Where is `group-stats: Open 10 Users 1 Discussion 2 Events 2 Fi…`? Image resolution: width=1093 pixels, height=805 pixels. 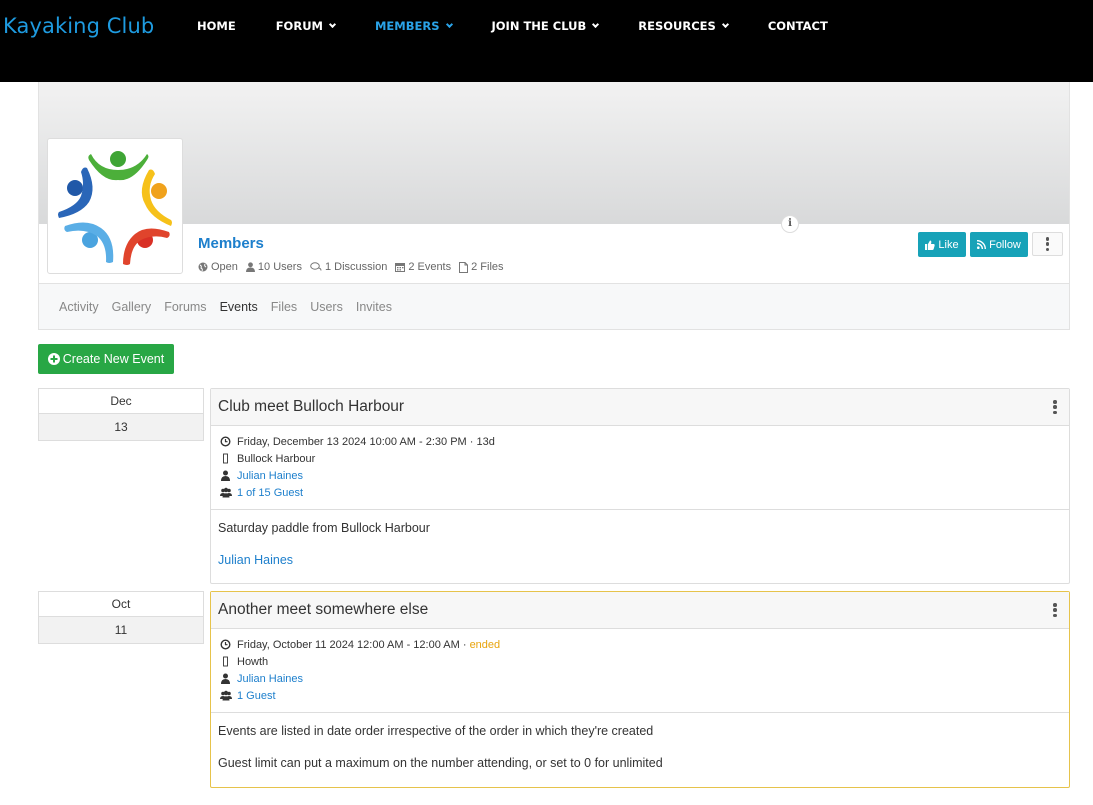
group-stats: Open 10 Users 1 Discussion 2 Events 2 Fi… is located at coordinates (355, 267).